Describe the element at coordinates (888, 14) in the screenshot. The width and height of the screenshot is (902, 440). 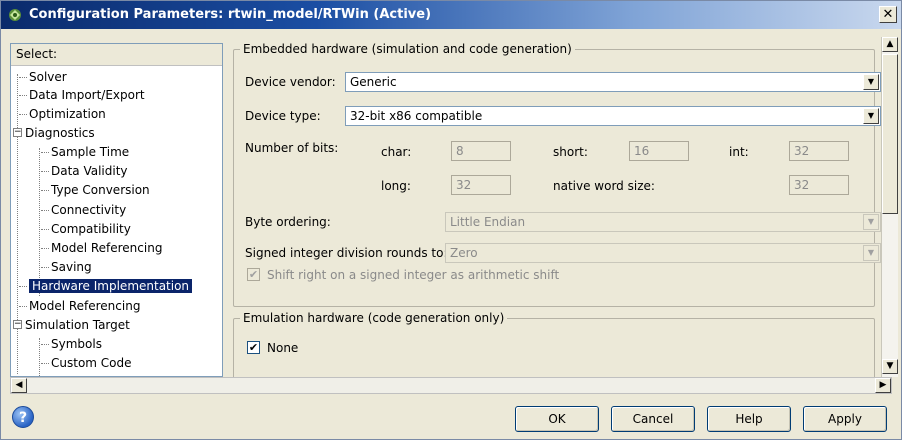
I see `close-button: ✕` at that location.